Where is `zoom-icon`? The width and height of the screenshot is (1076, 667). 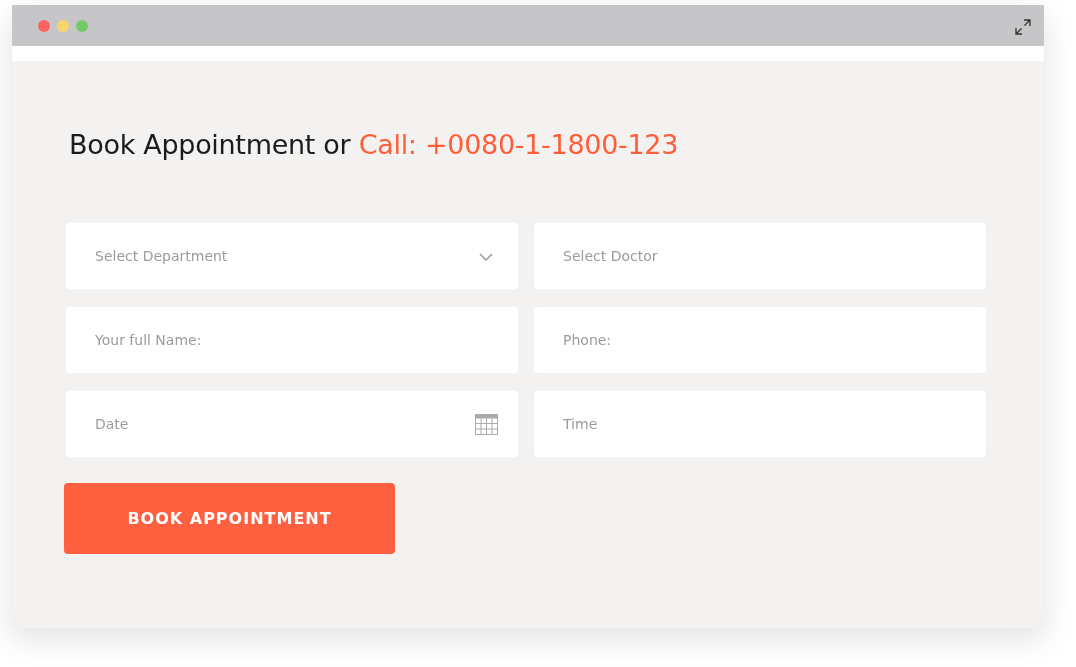 zoom-icon is located at coordinates (82, 25).